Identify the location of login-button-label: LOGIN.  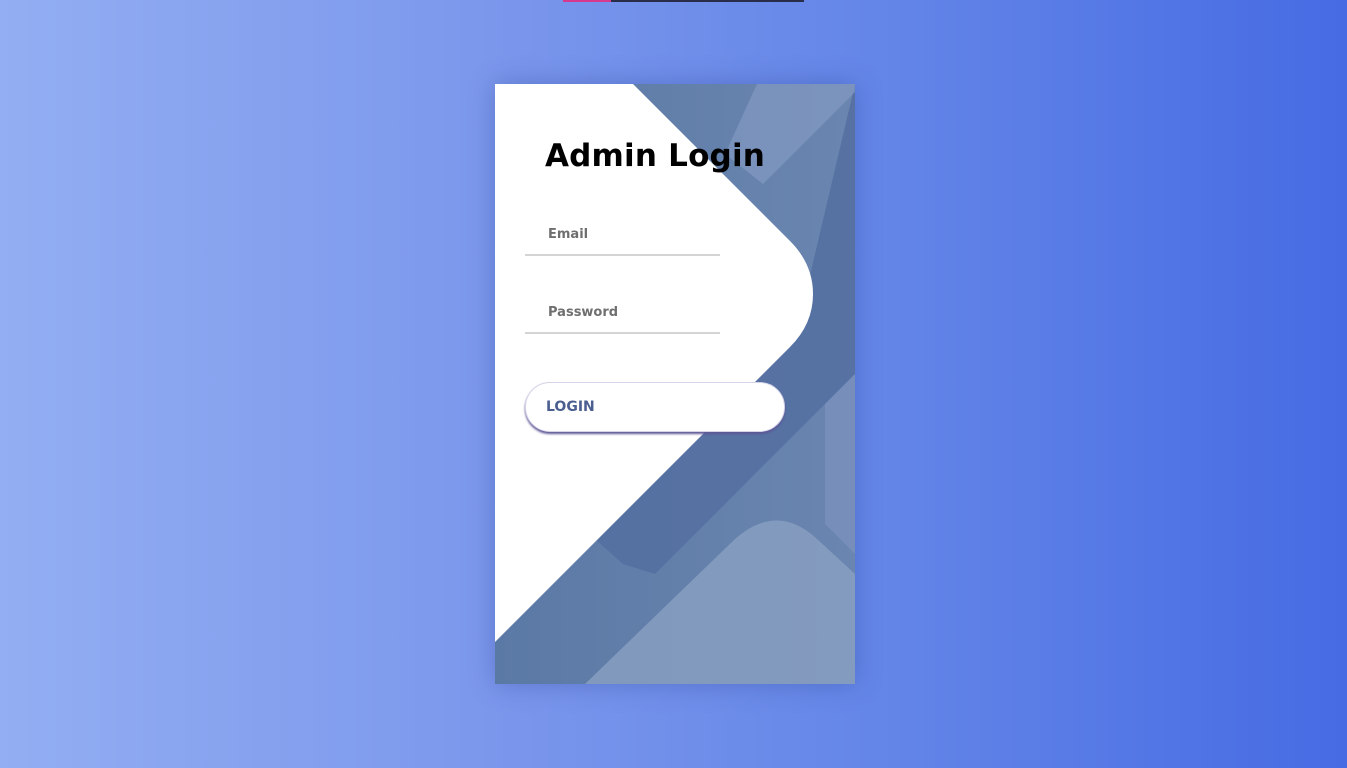
(570, 407).